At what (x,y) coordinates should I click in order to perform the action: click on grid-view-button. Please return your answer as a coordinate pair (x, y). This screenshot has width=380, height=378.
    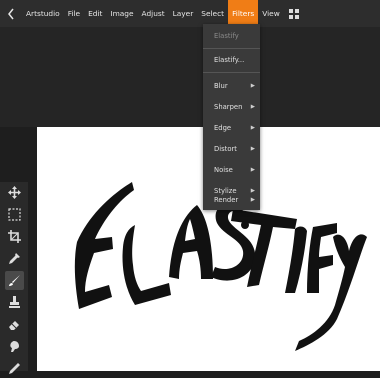
    Looking at the image, I should click on (294, 13).